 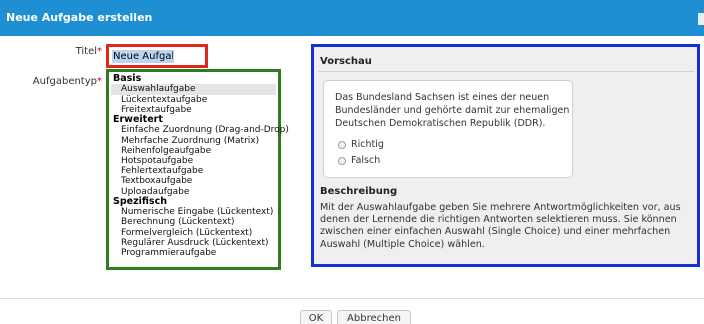 I want to click on list-group-header: Erweitert, so click(x=138, y=120).